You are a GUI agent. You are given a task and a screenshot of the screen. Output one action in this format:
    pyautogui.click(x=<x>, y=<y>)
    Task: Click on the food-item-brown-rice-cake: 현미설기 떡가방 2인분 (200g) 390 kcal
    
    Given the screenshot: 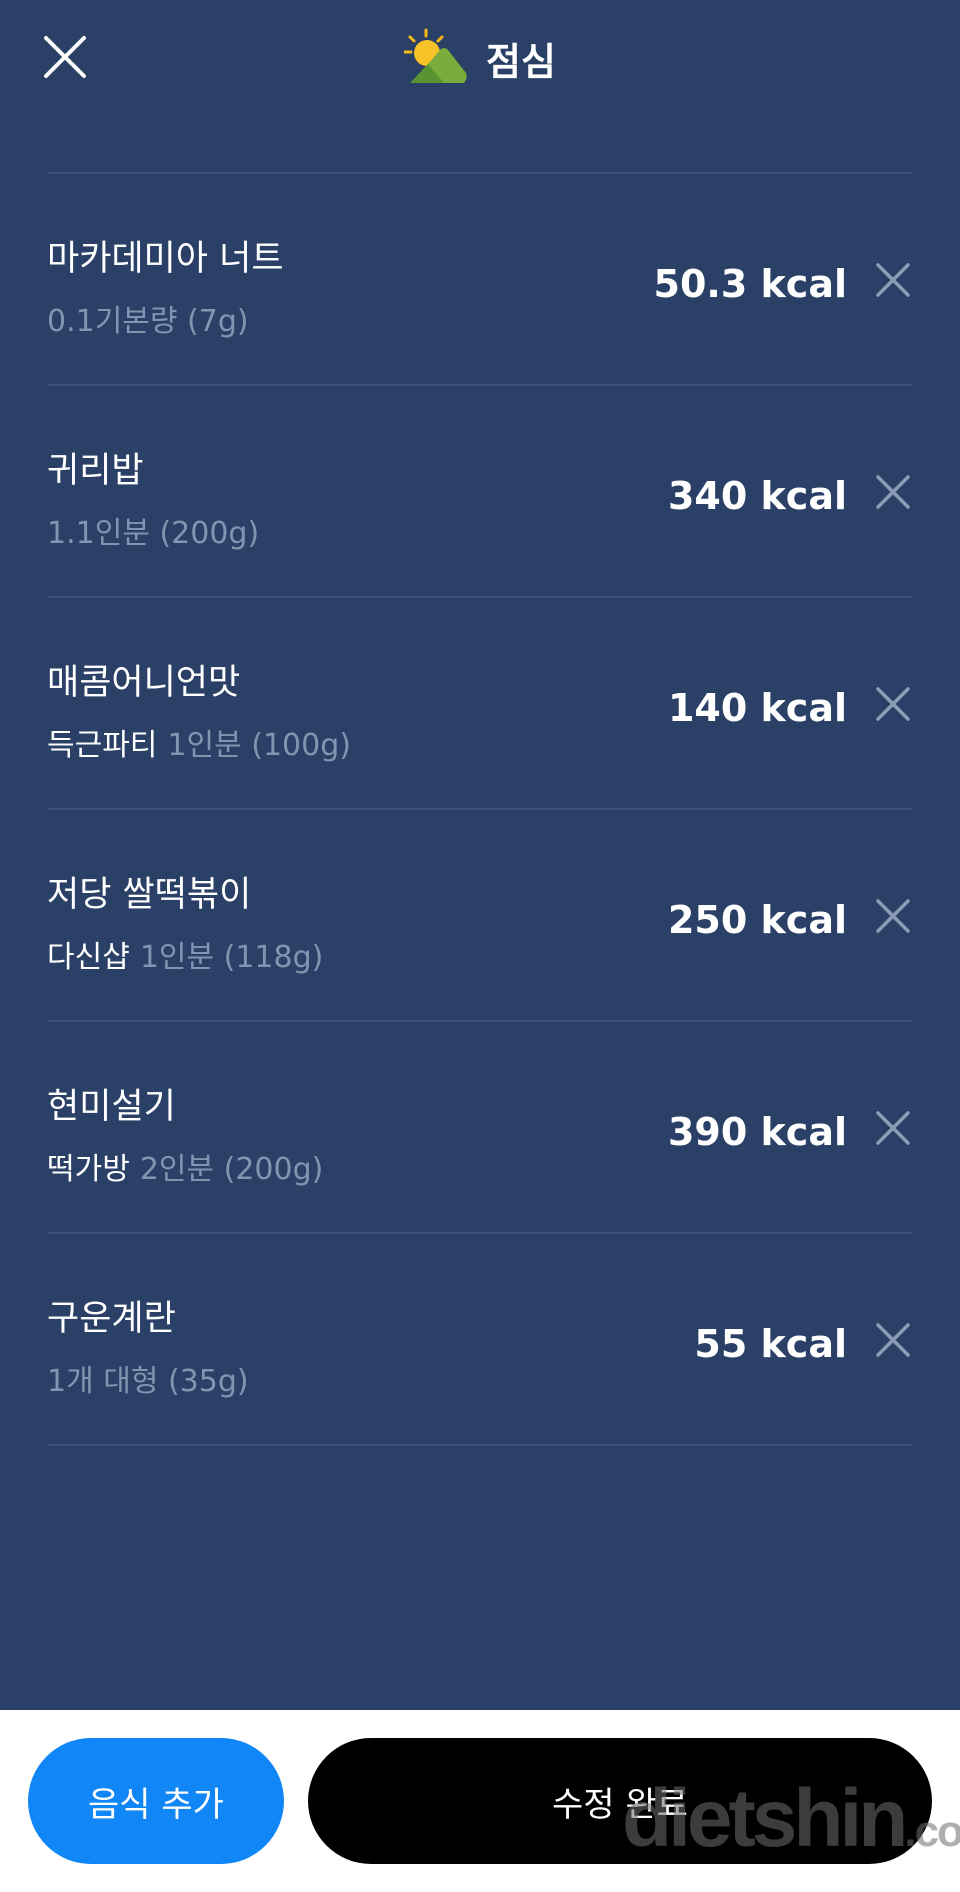 What is the action you would take?
    pyautogui.click(x=480, y=1128)
    